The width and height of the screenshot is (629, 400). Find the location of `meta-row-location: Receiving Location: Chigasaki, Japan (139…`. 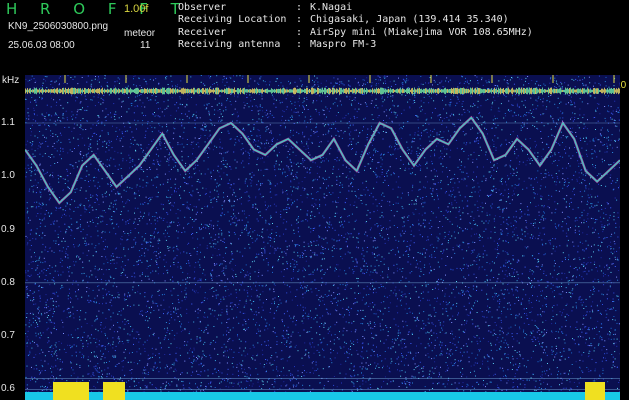

meta-row-location: Receiving Location: Chigasaki, Japan (139… is located at coordinates (343, 20).